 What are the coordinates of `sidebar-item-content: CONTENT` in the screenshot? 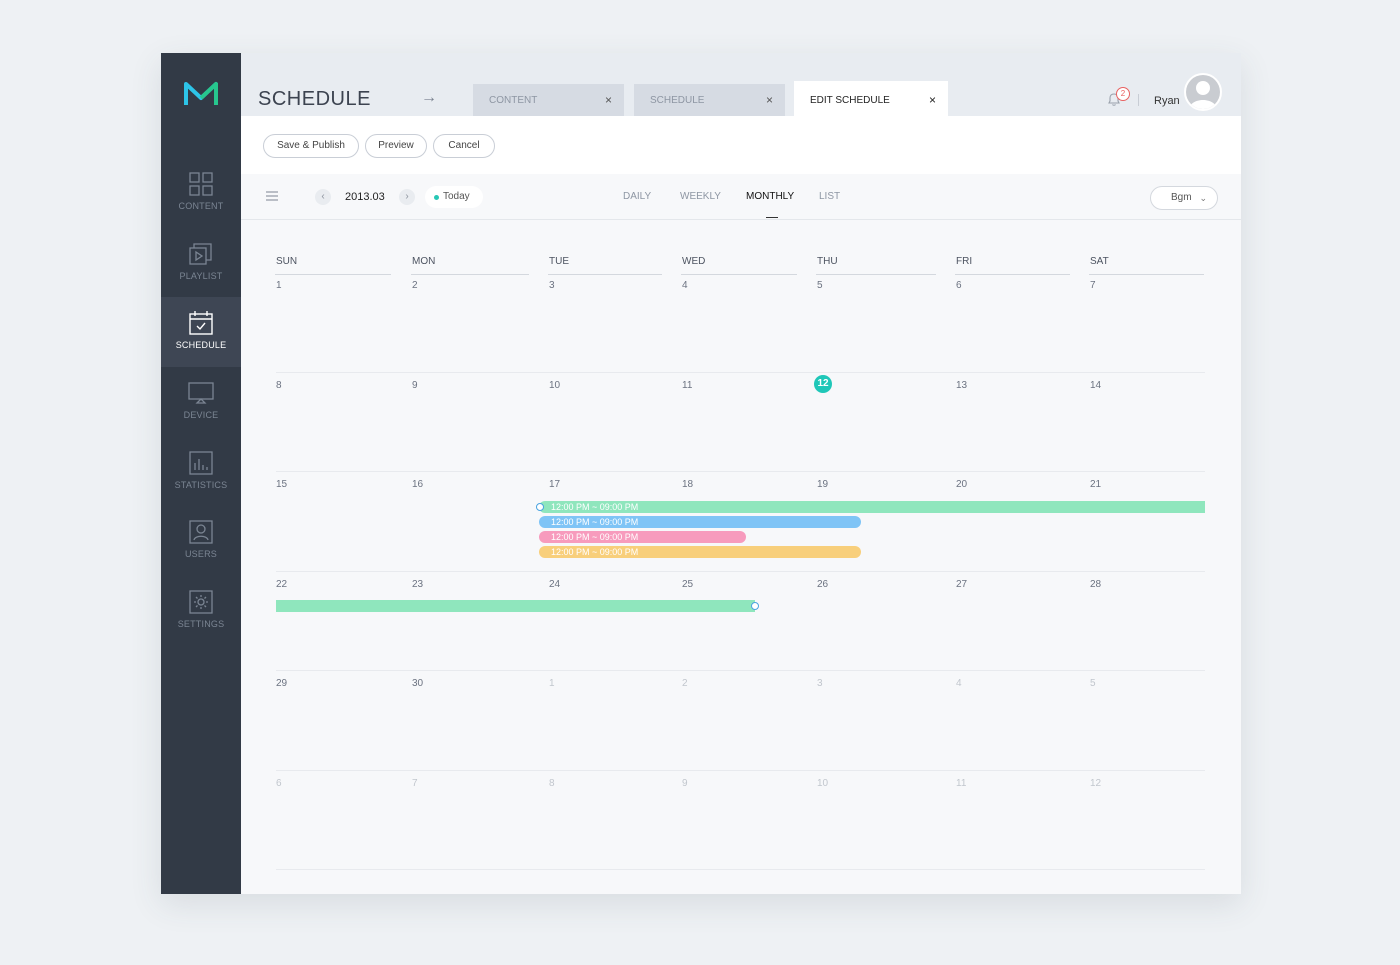 It's located at (201, 193).